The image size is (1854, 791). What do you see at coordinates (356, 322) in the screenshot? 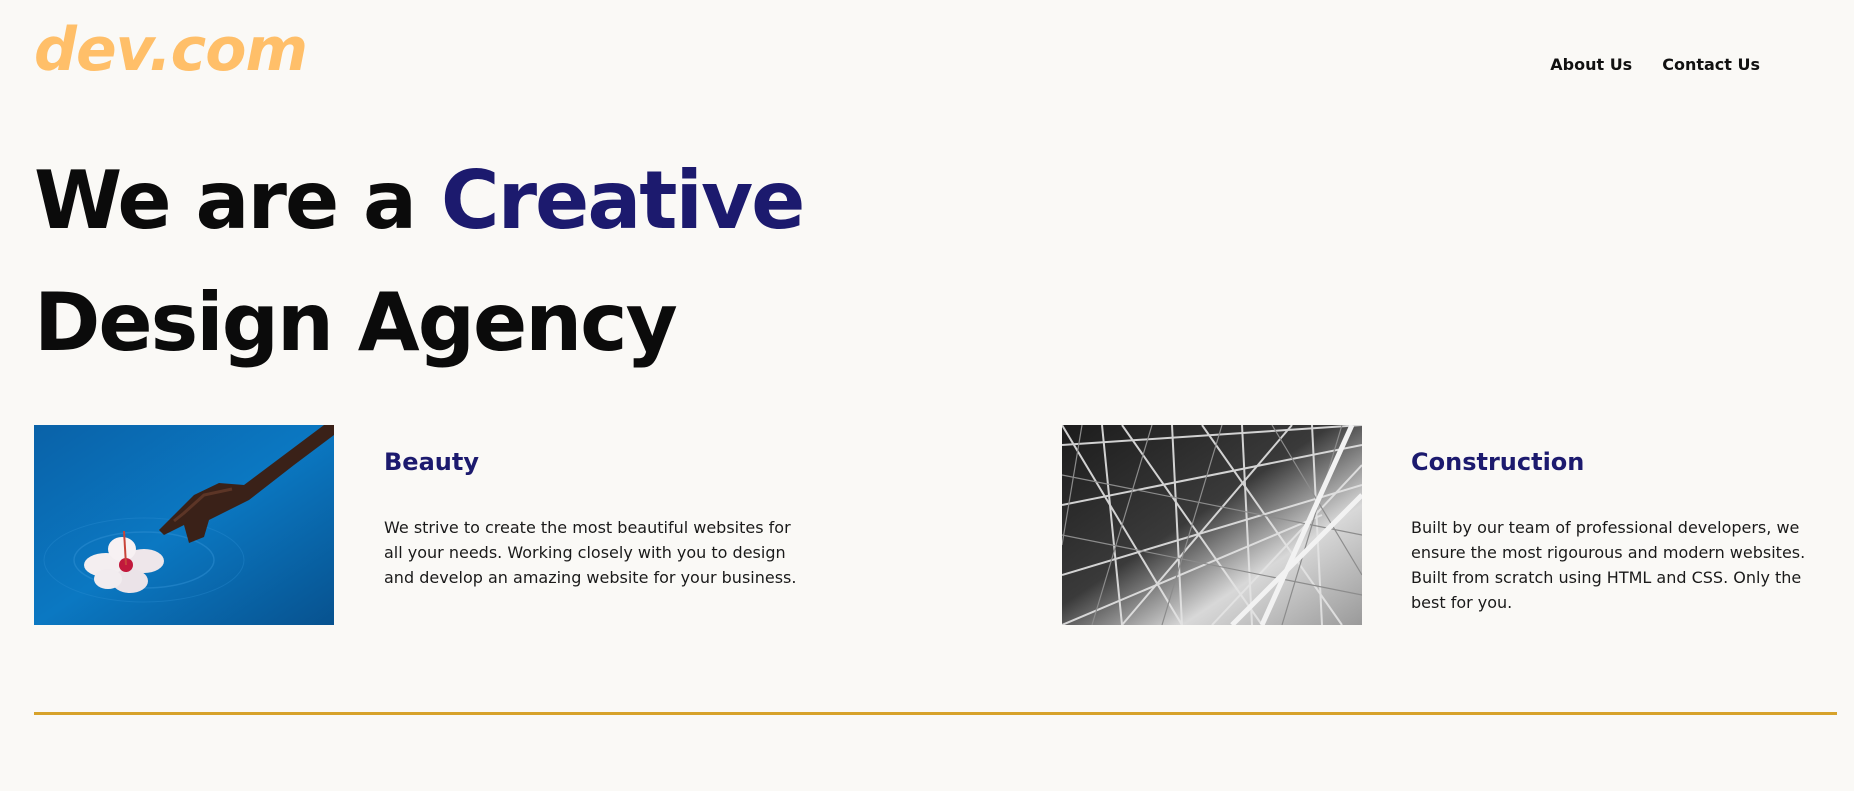
I see `hero-line2: Design Agency` at bounding box center [356, 322].